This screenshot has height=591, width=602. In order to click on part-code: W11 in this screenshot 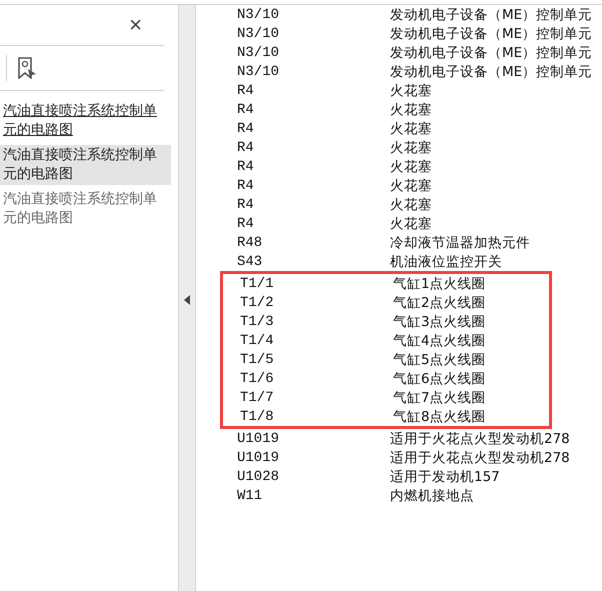, I will do `click(250, 496)`.